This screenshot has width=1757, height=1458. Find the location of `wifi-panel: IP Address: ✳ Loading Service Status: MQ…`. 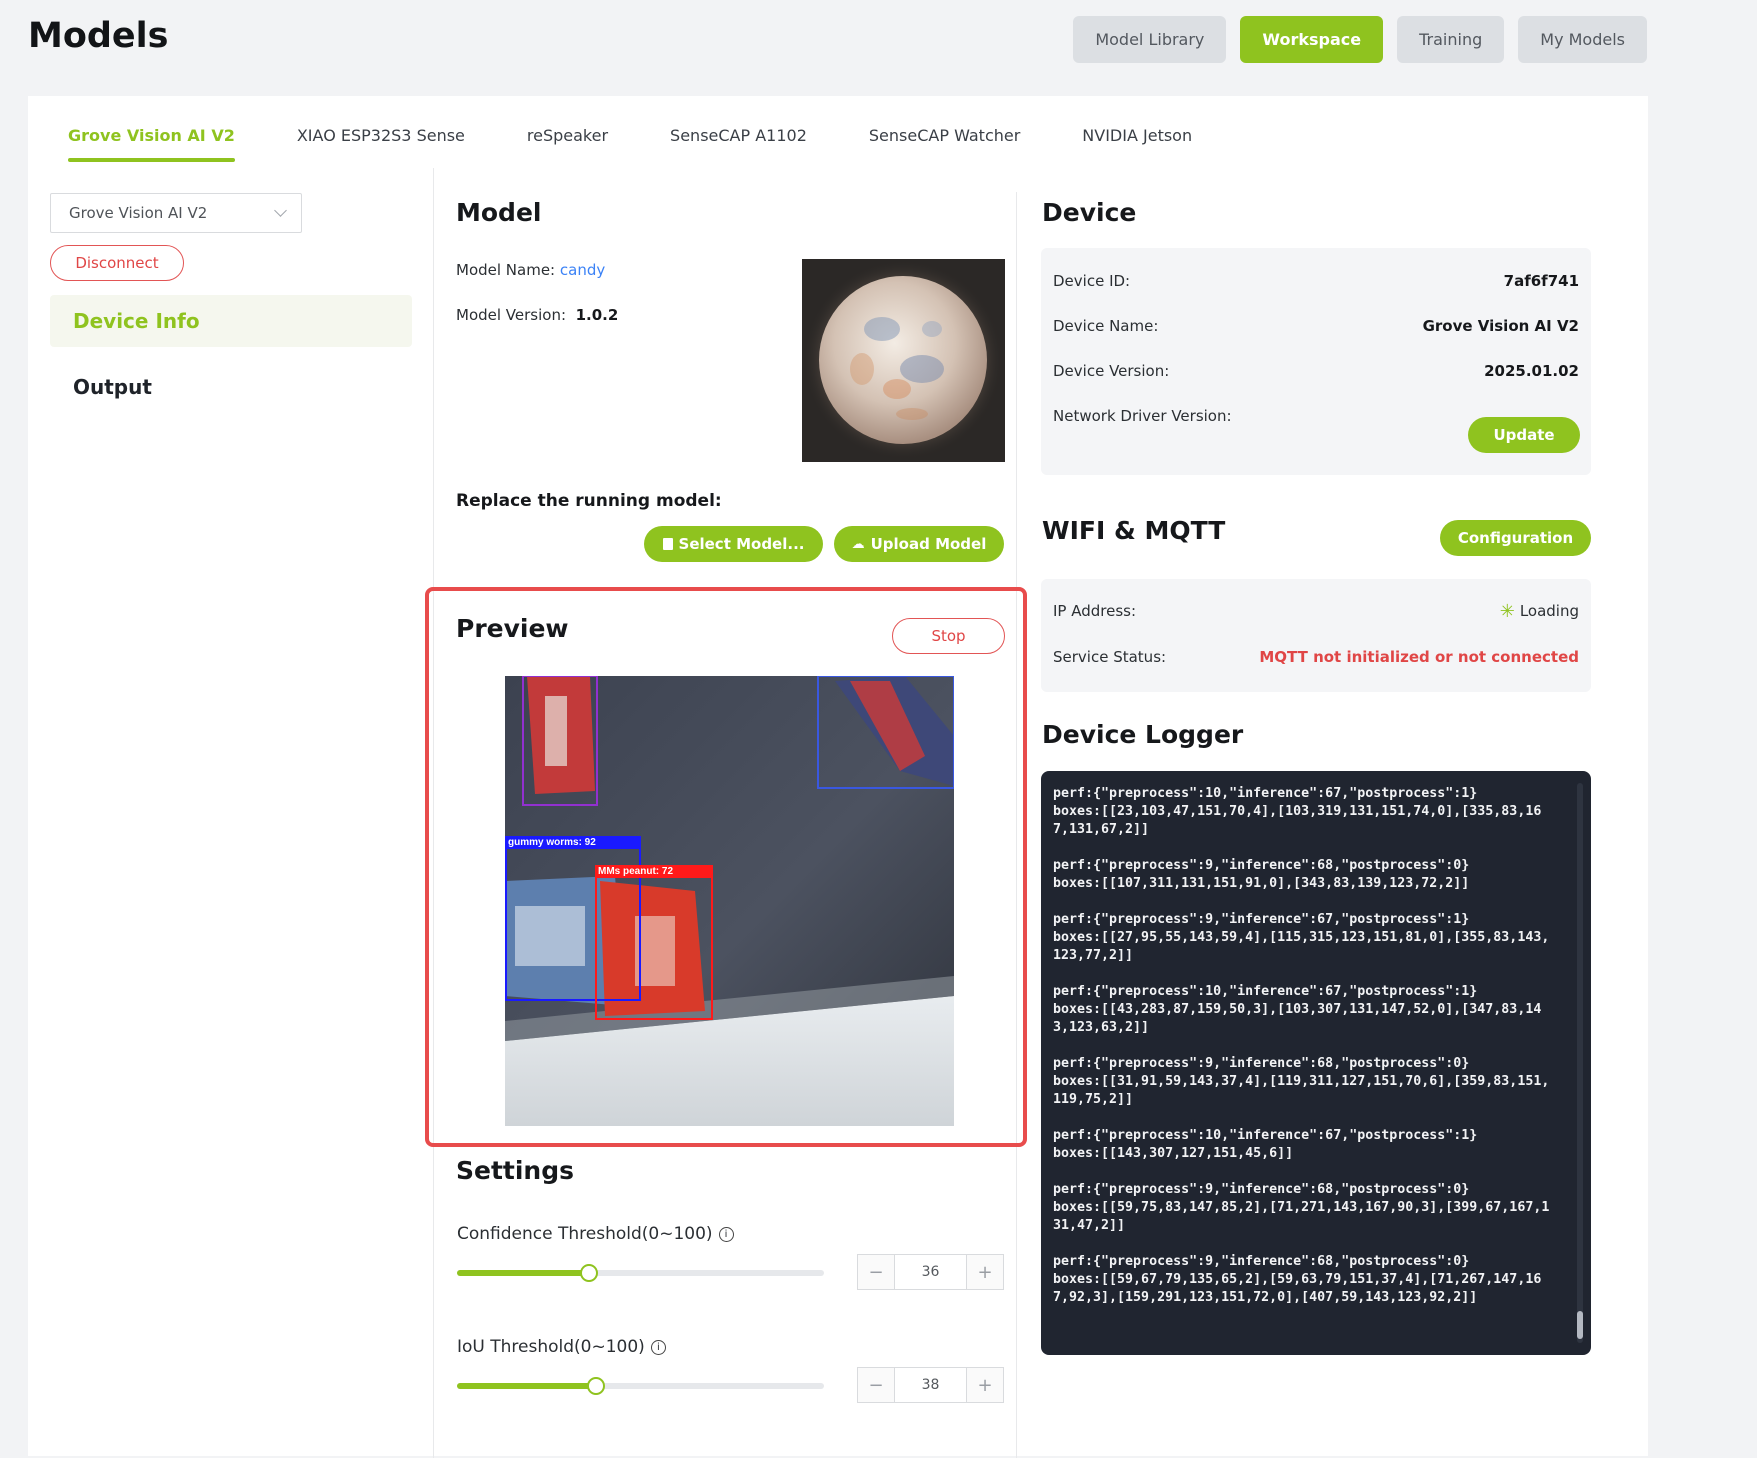

wifi-panel: IP Address: ✳ Loading Service Status: MQ… is located at coordinates (1316, 635).